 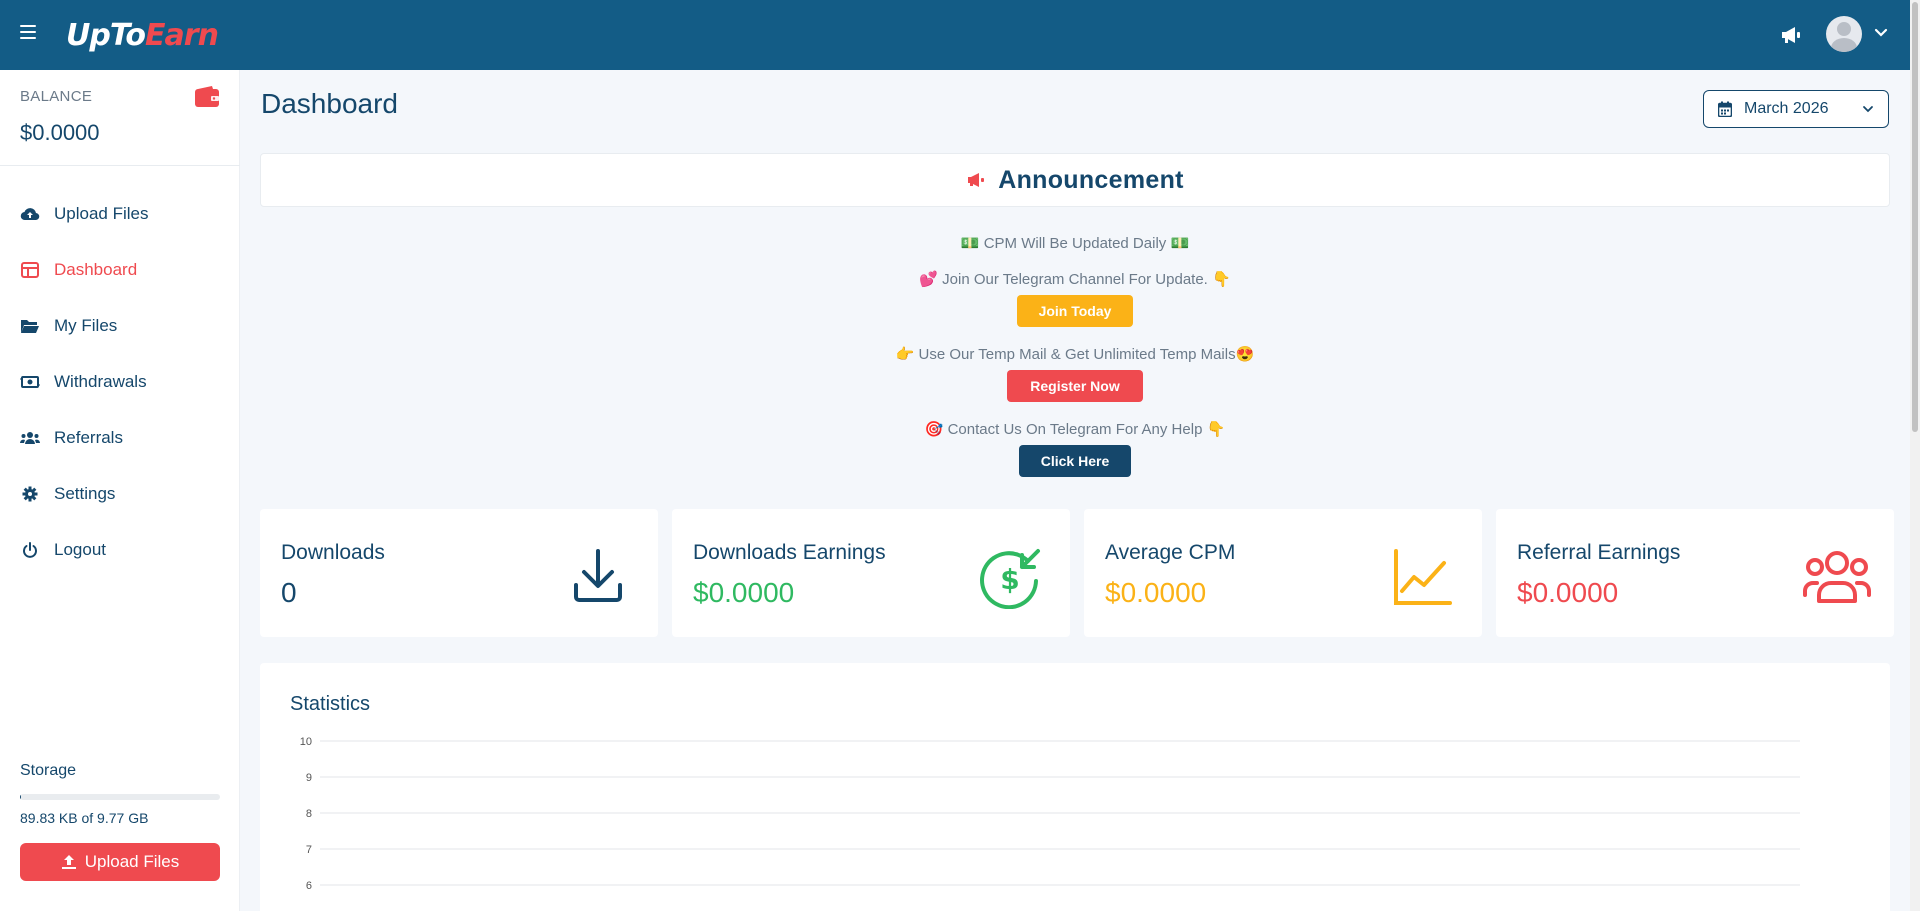 I want to click on sidebar-item-my-files: My Files, so click(x=120, y=326).